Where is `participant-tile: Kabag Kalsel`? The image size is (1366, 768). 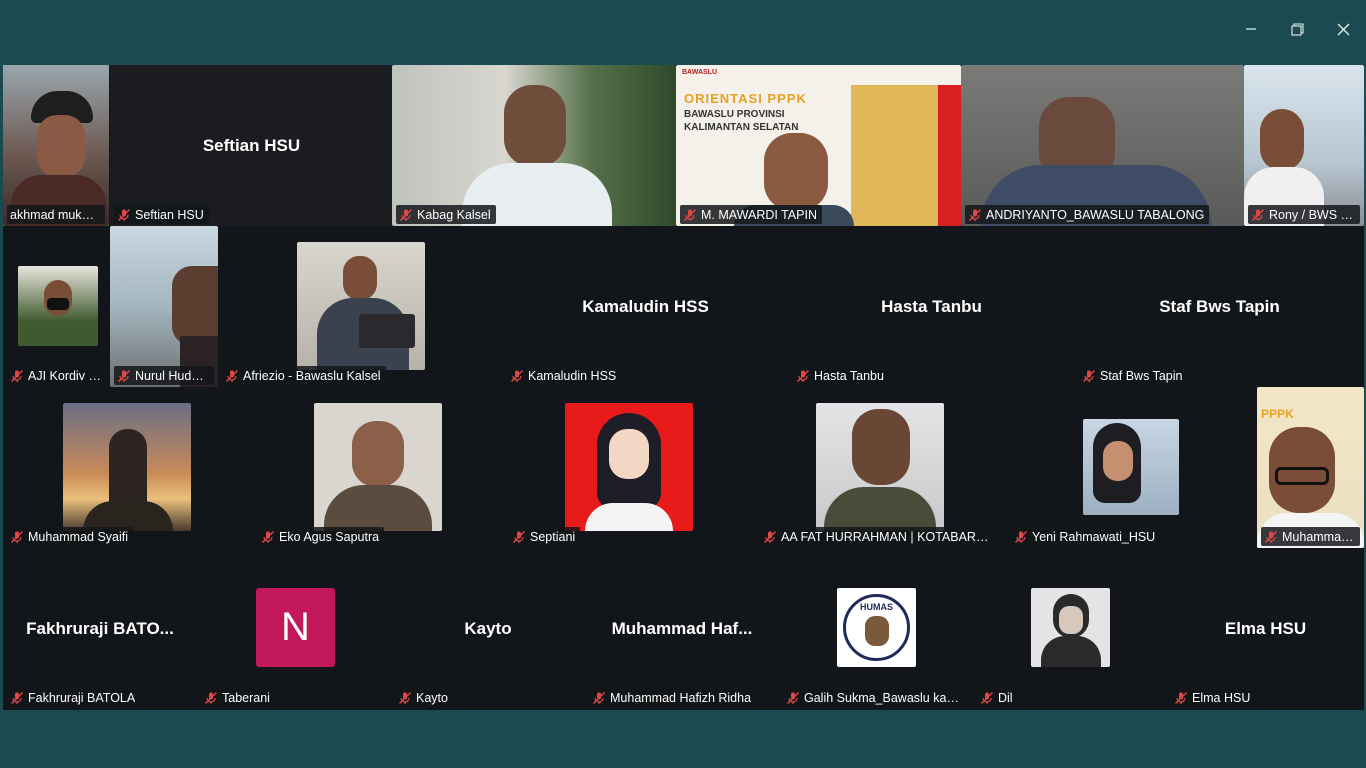 participant-tile: Kabag Kalsel is located at coordinates (534, 145).